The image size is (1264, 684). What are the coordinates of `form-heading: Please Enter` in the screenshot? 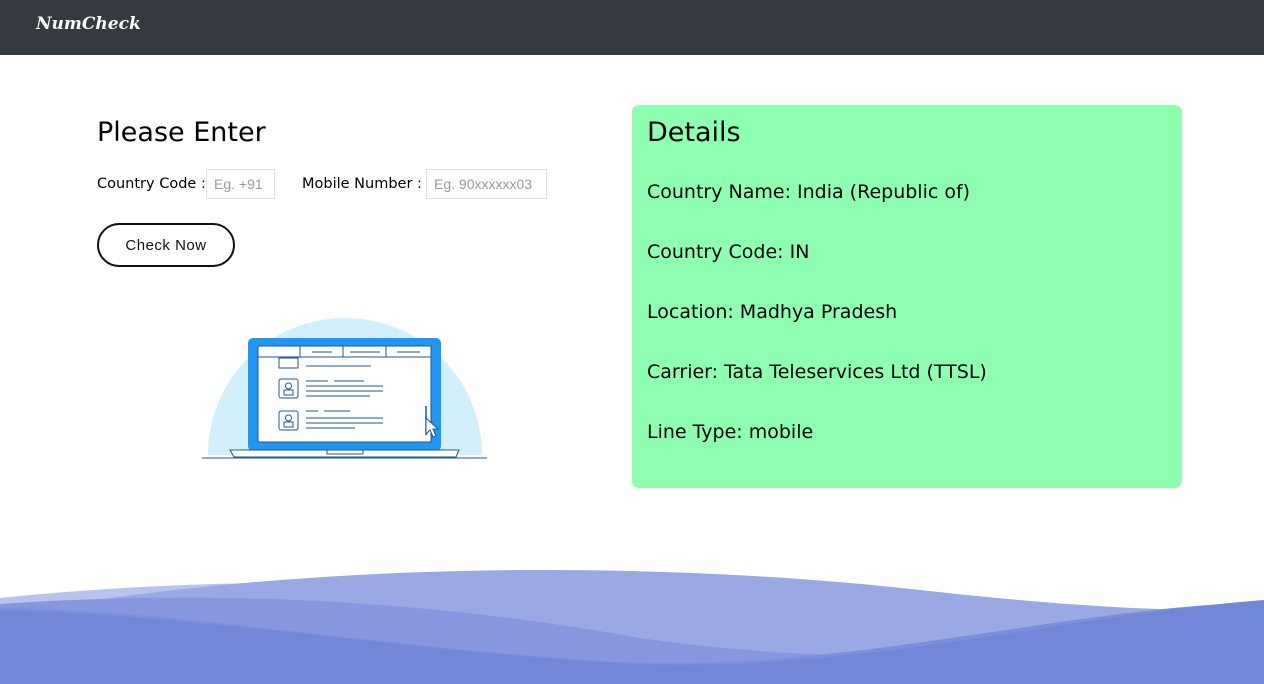 It's located at (181, 132).